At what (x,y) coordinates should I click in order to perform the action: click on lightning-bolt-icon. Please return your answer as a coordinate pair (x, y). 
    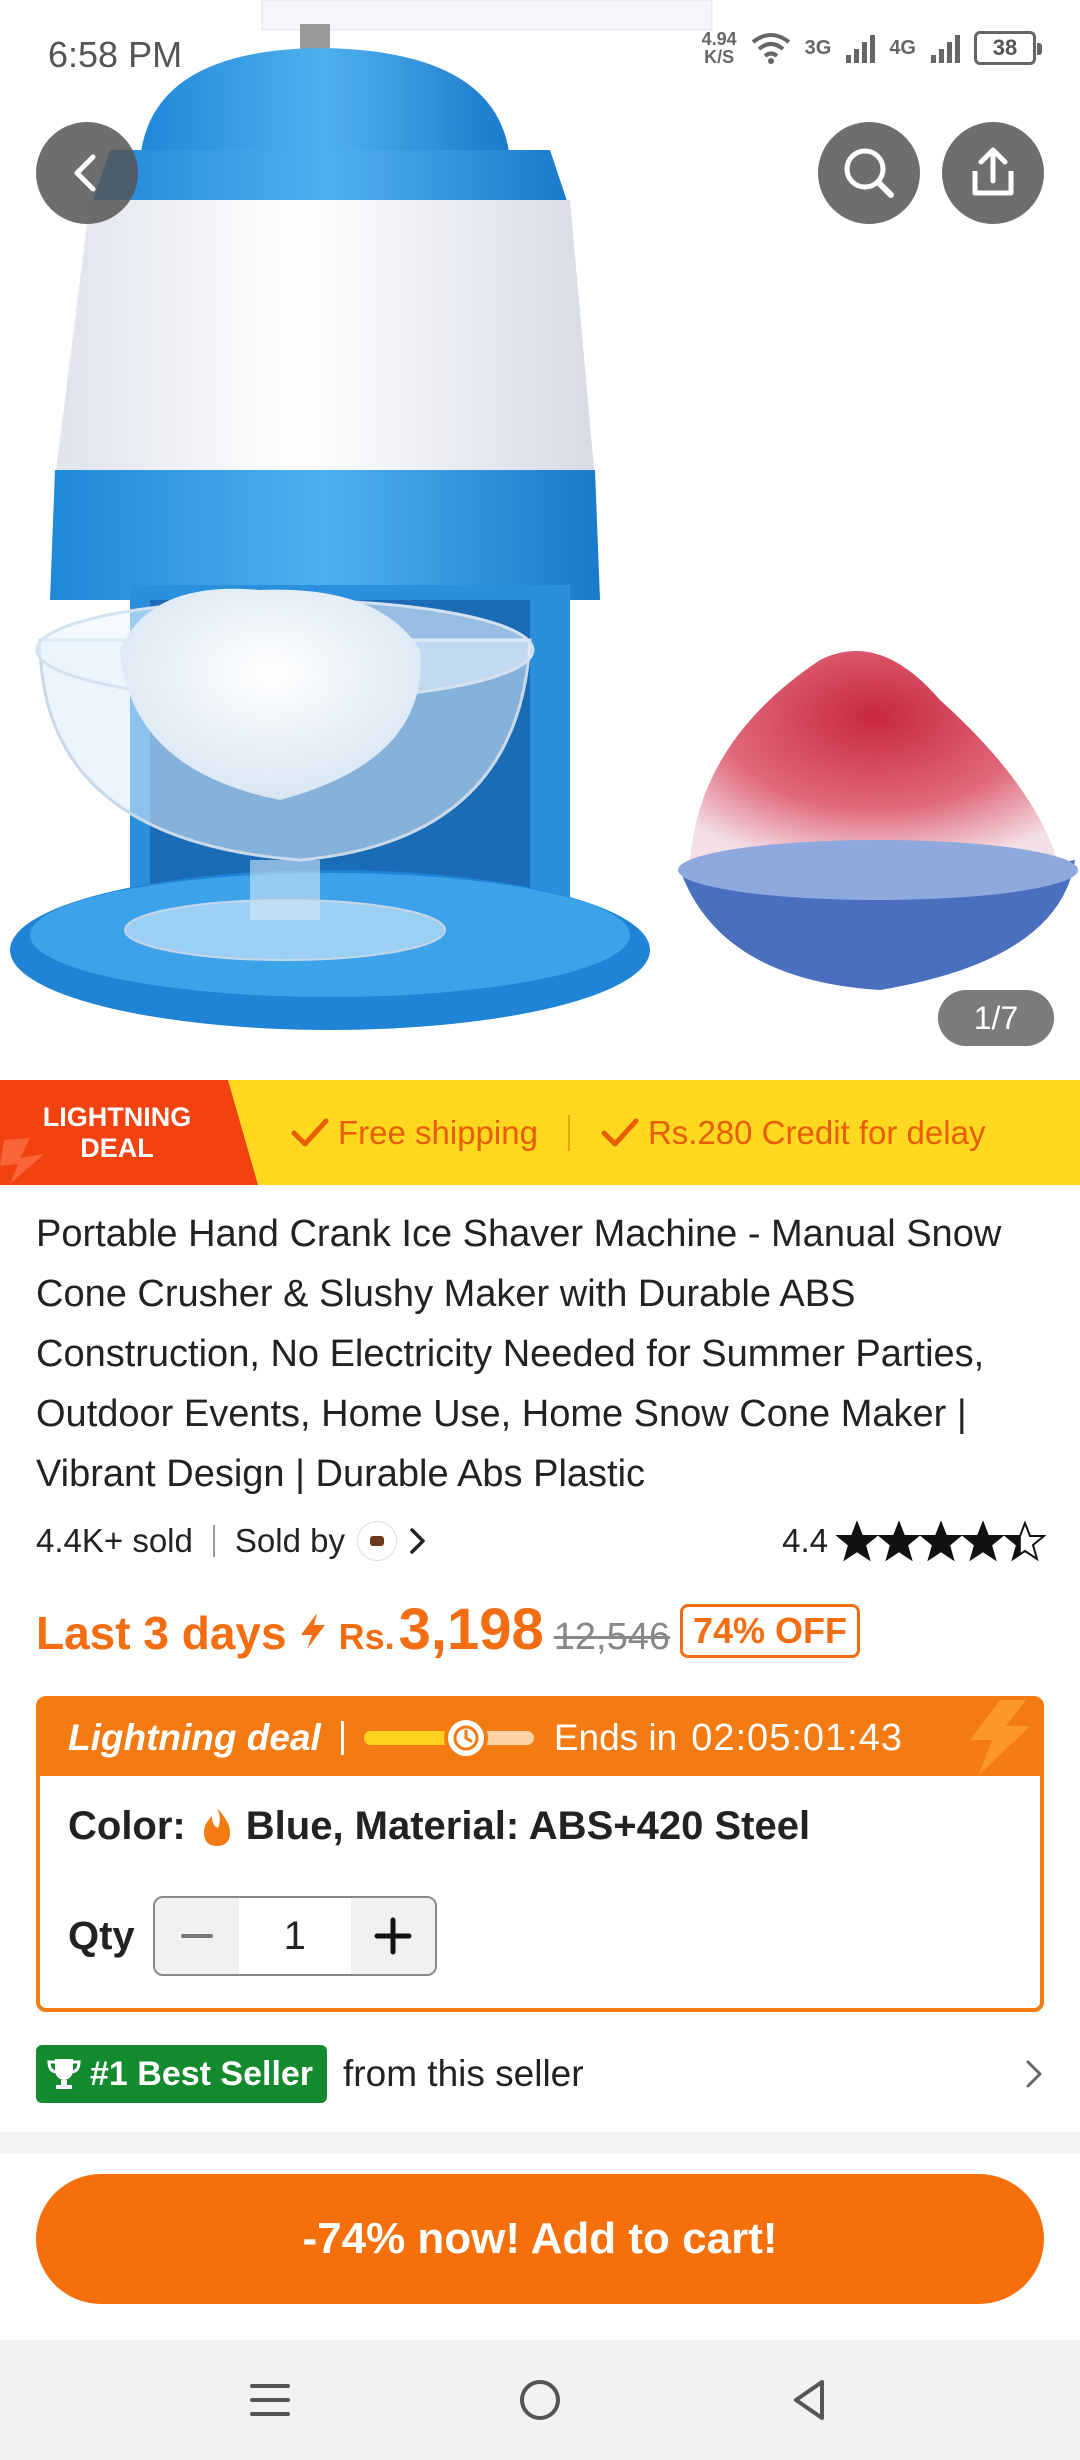
    Looking at the image, I should click on (312, 1631).